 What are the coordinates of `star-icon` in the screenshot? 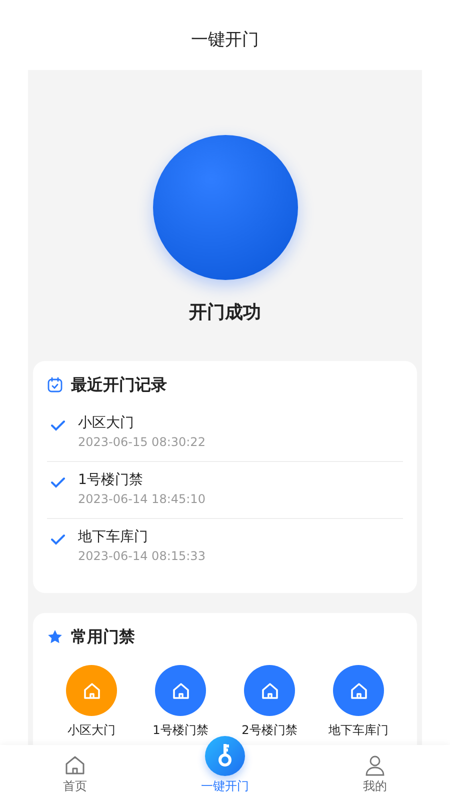 It's located at (55, 637).